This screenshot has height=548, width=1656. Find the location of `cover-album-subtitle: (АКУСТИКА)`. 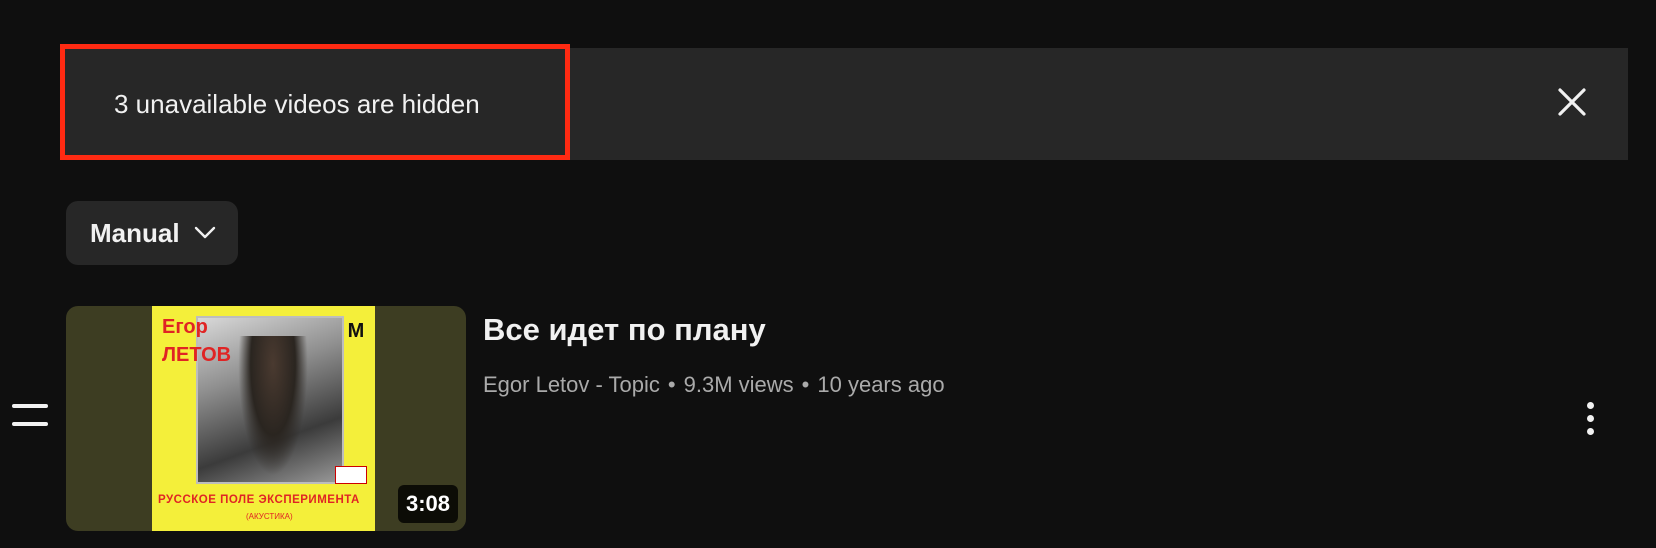

cover-album-subtitle: (АКУСТИКА) is located at coordinates (269, 516).